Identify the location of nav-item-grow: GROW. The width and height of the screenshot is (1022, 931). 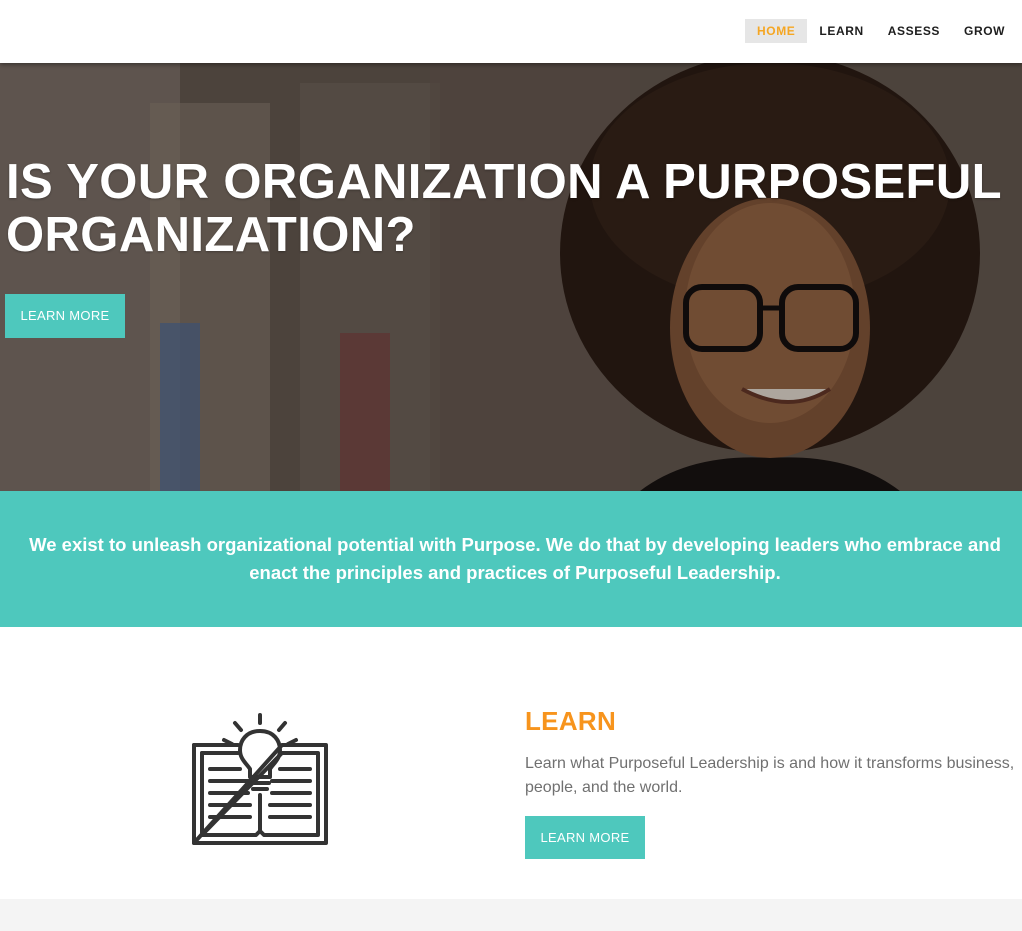
(984, 31).